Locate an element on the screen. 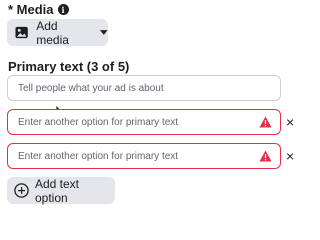 This screenshot has height=240, width=320. primary-text-placeholder-2: Enter another option for primary text is located at coordinates (98, 122).